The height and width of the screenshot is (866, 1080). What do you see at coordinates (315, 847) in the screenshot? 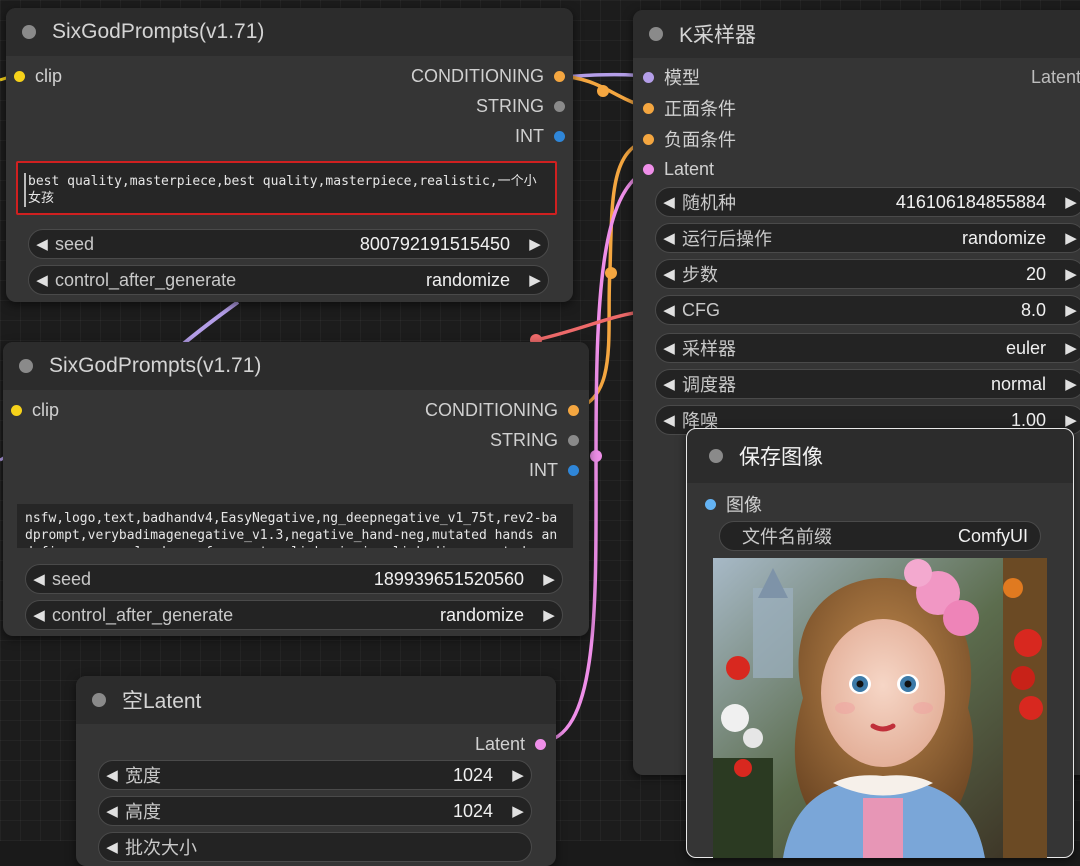
I see `batch-widget: ◀ 批次大小` at bounding box center [315, 847].